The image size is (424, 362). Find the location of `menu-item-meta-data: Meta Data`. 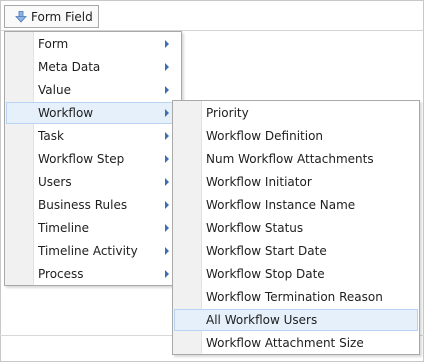

menu-item-meta-data: Meta Data is located at coordinates (93, 67).